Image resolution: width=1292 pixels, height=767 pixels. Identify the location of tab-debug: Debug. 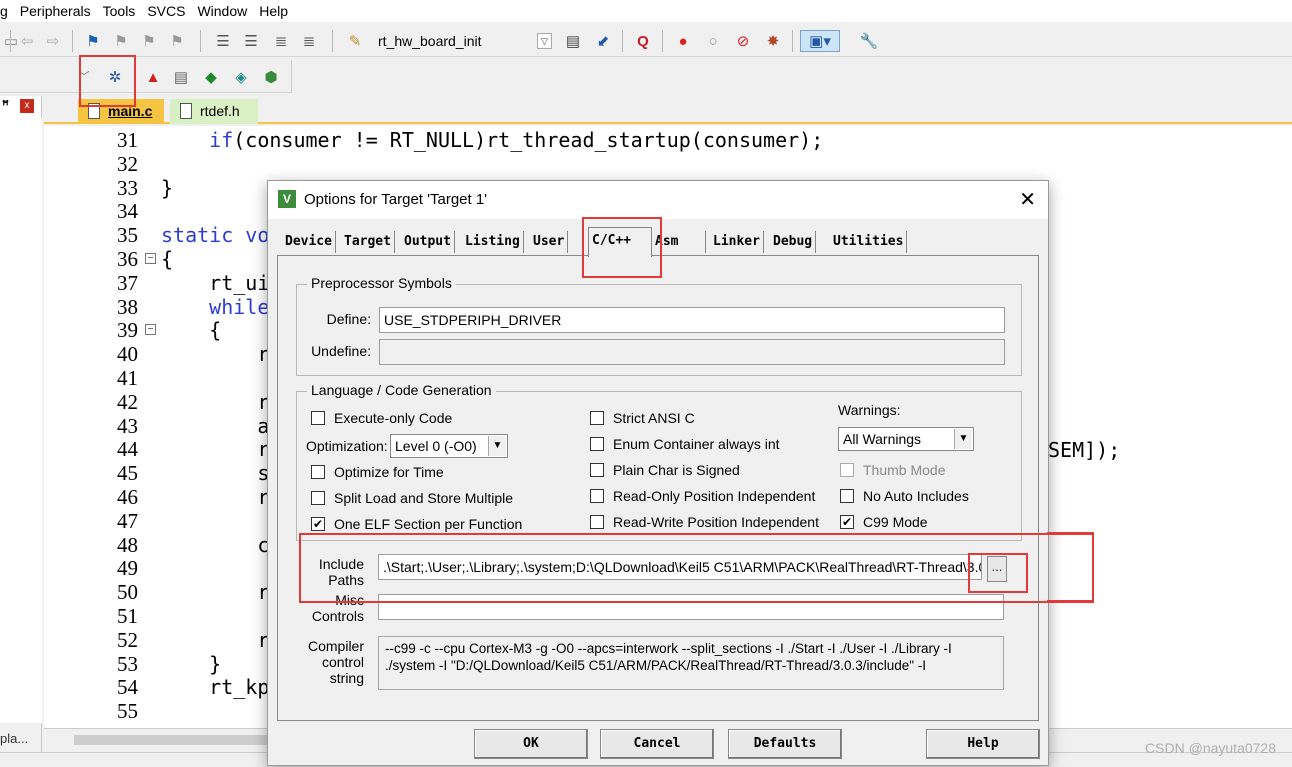
(793, 242).